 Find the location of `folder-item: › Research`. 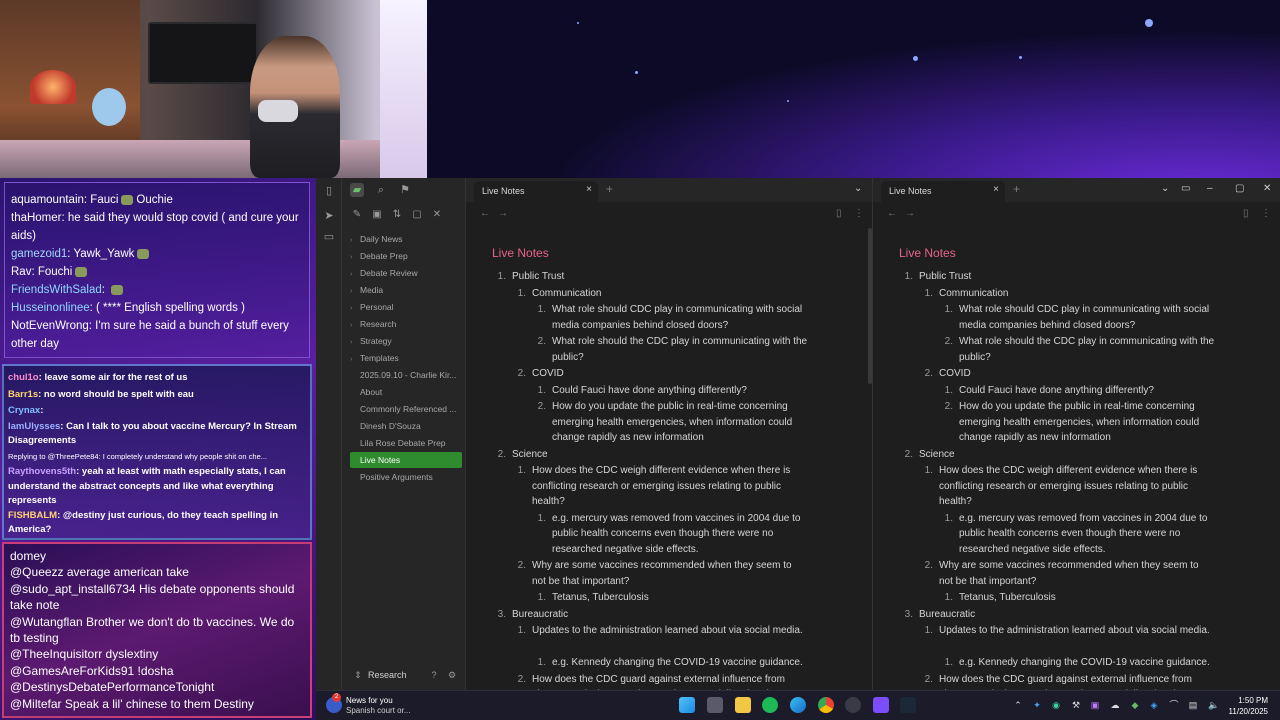

folder-item: › Research is located at coordinates (406, 324).